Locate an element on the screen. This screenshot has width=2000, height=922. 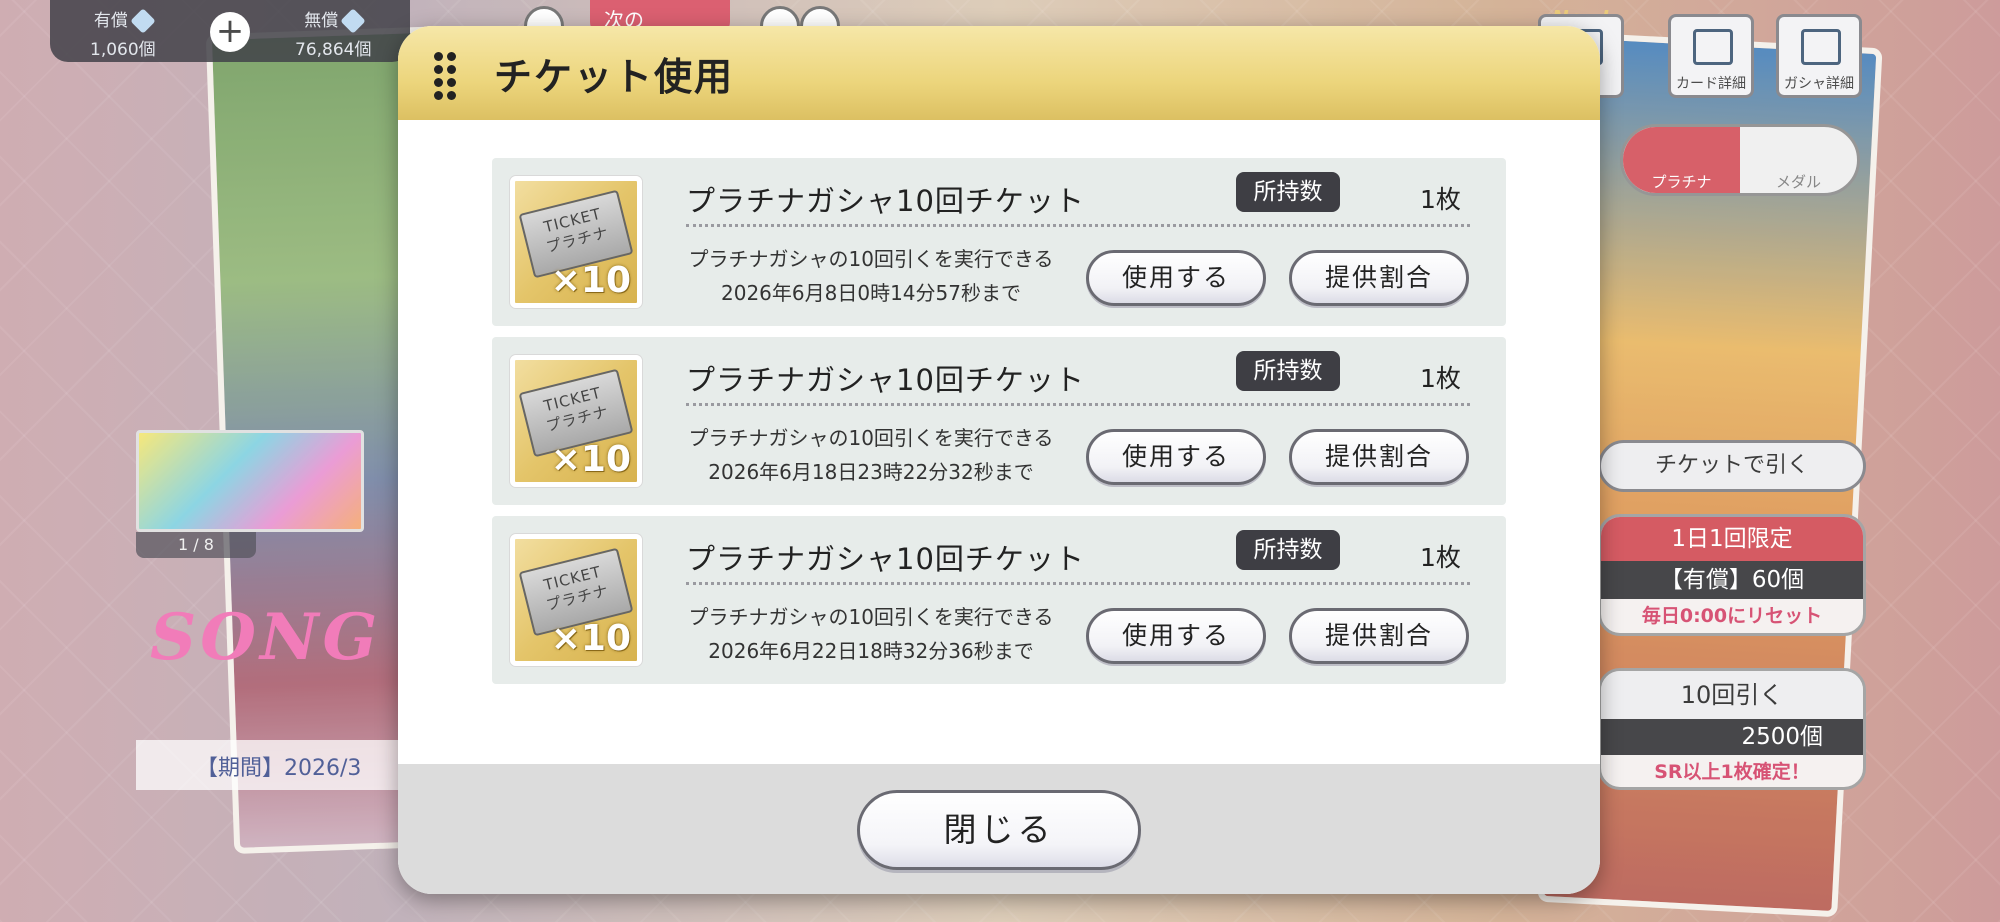
modal-footer: 閉じる is located at coordinates (999, 829).